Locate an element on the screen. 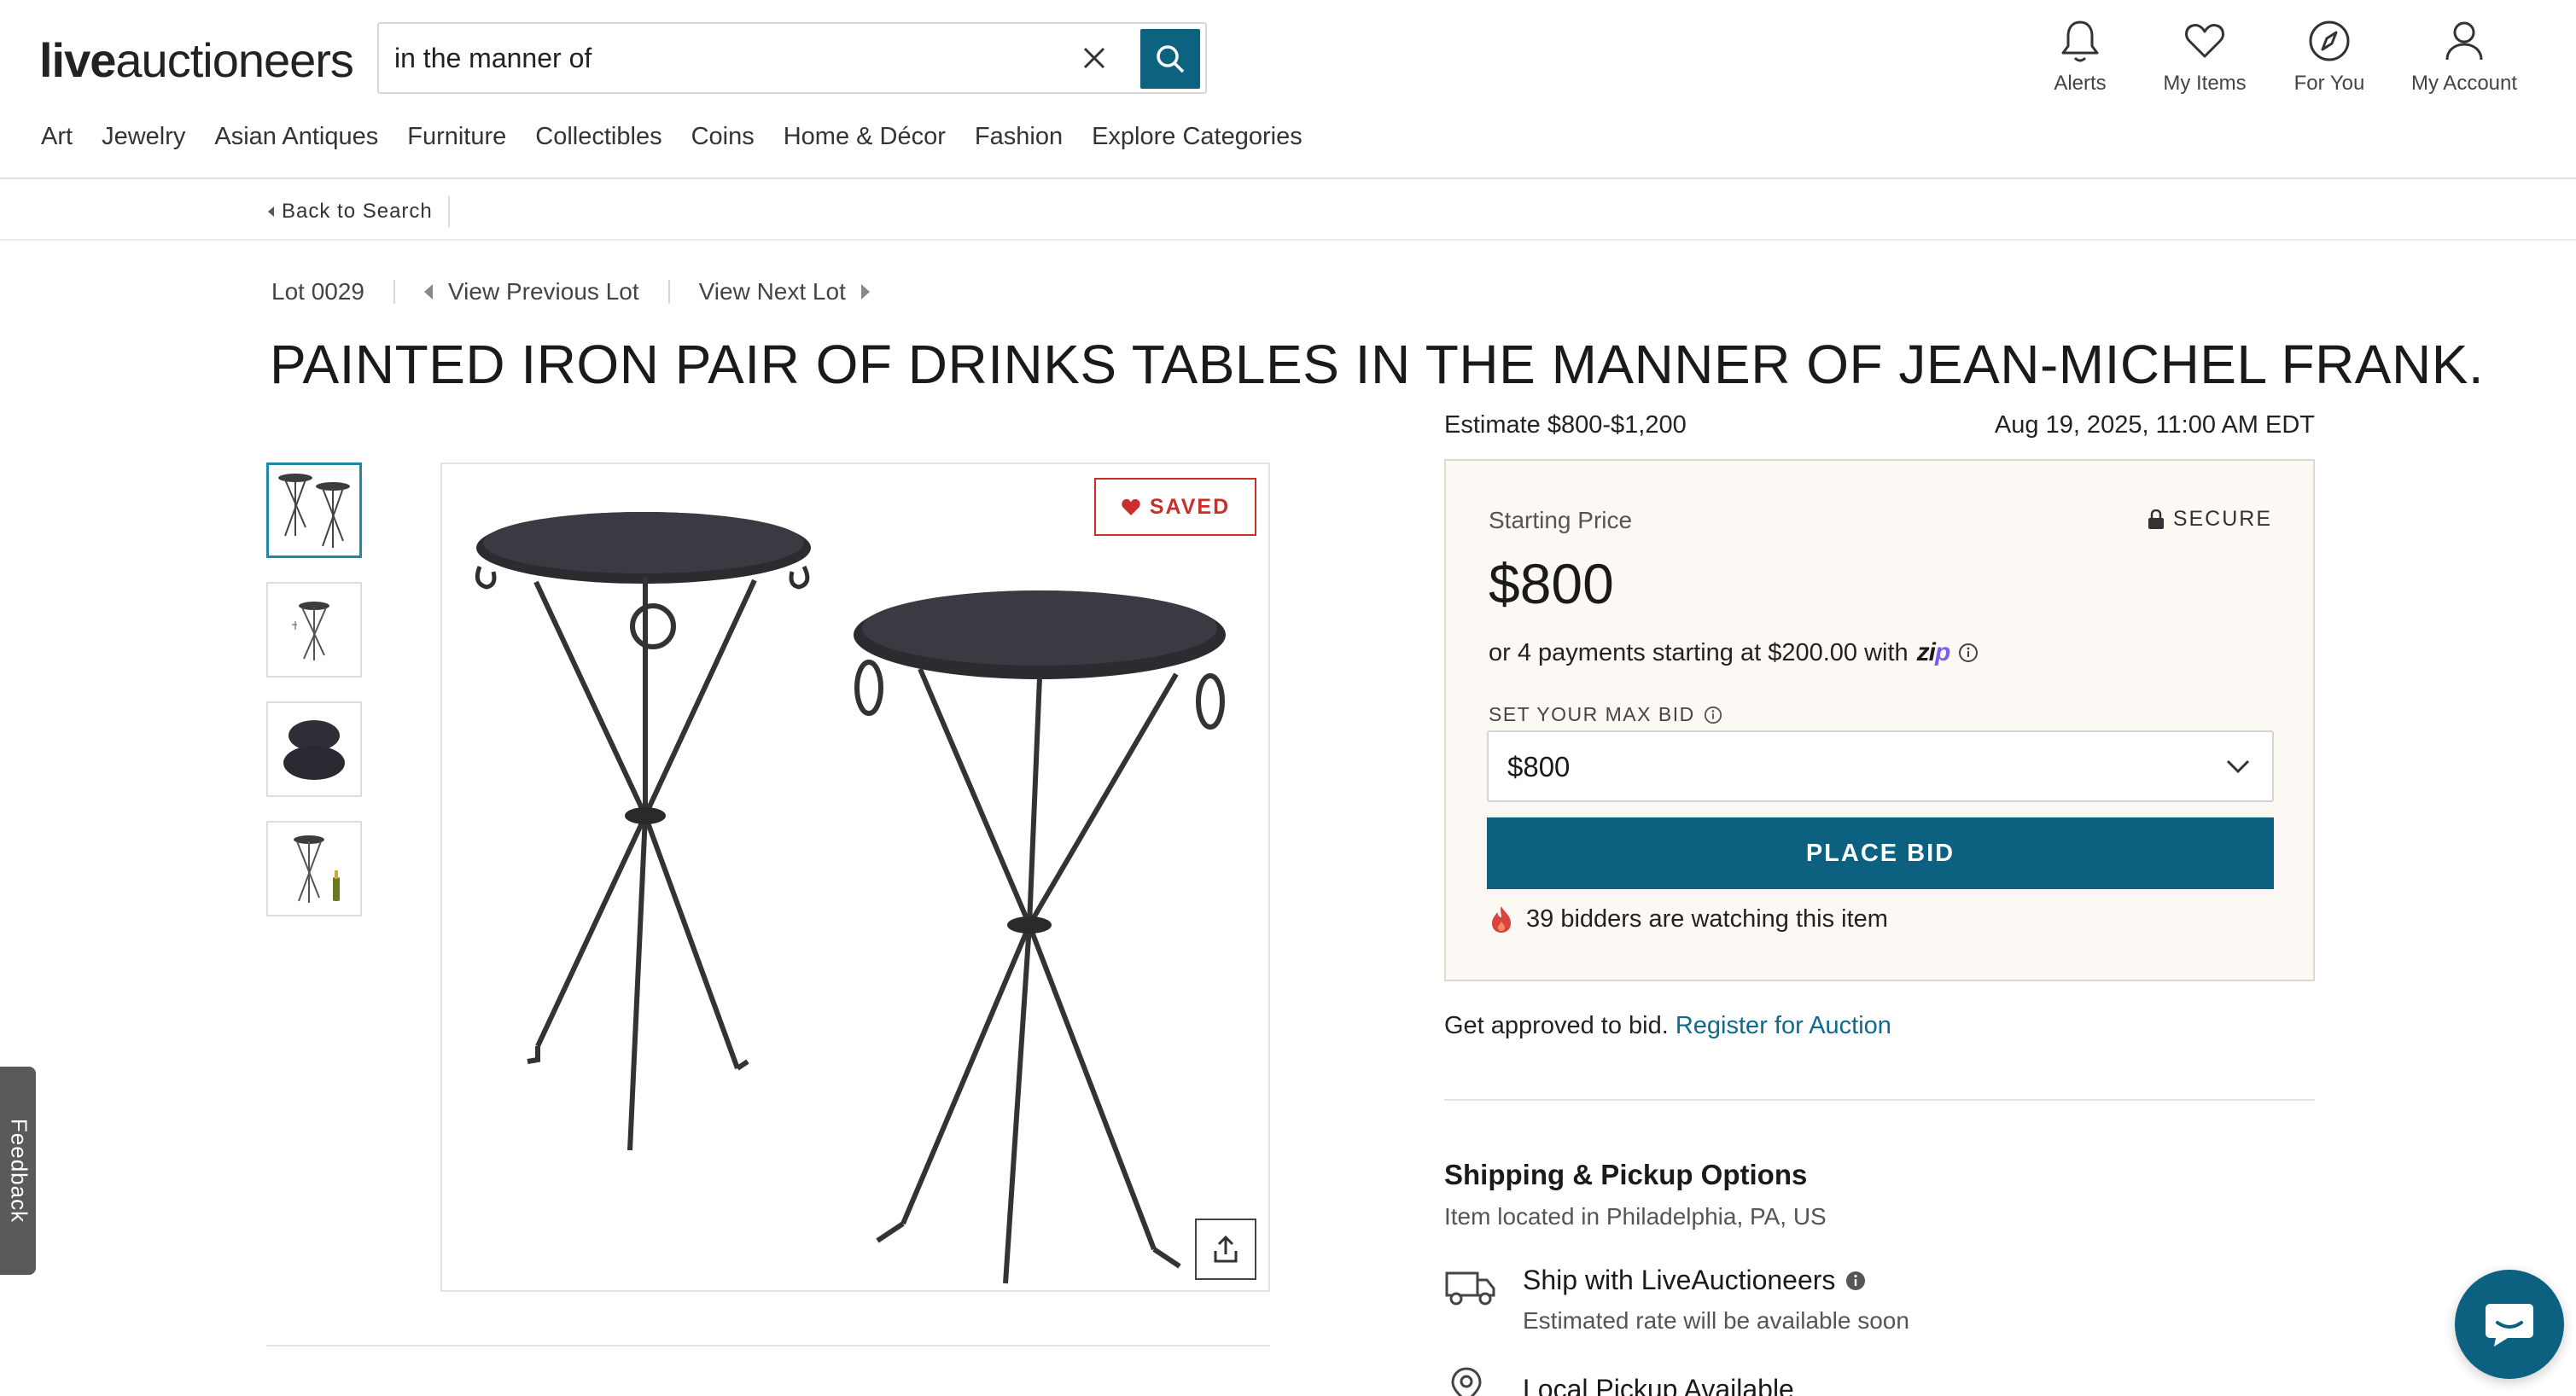 This screenshot has width=2576, height=1396. zip-logo: zip is located at coordinates (1933, 653).